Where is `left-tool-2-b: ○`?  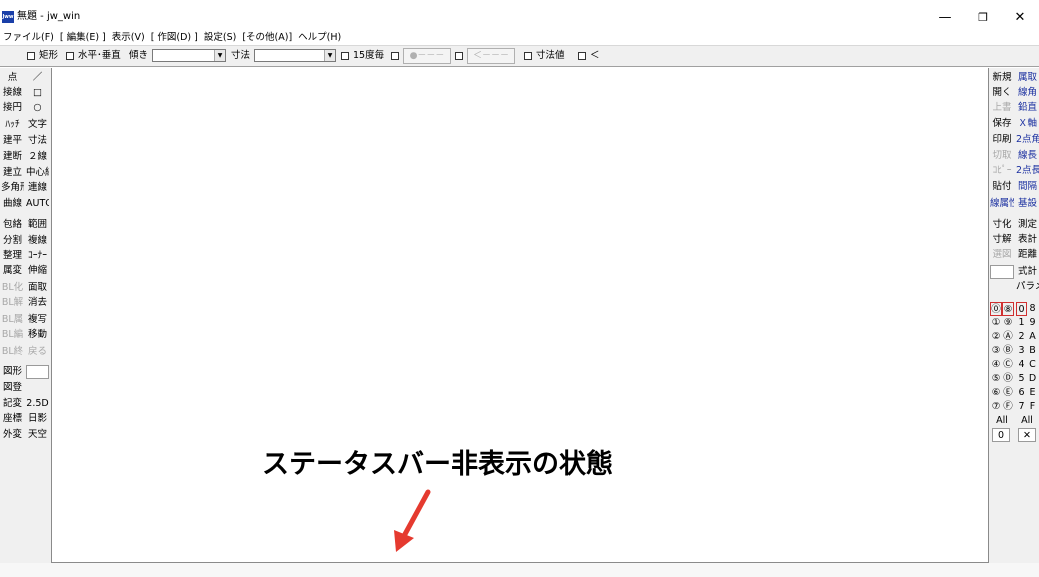
left-tool-2-b: ○ is located at coordinates (37, 108).